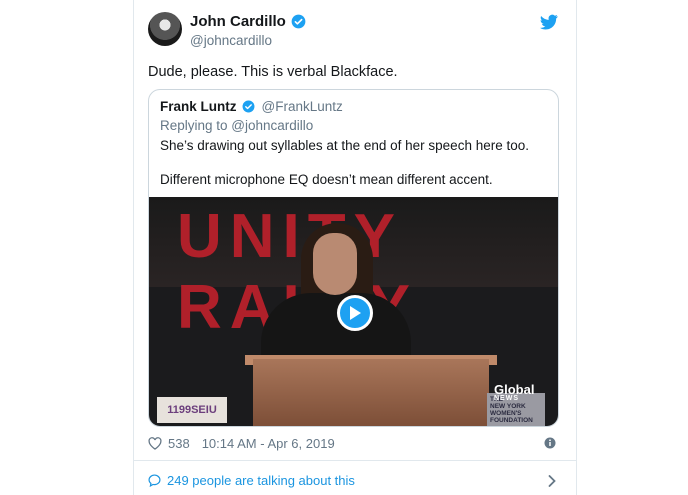 The image size is (688, 495). I want to click on tweet-text: Dude, please. This is verbal Blackface., so click(273, 72).